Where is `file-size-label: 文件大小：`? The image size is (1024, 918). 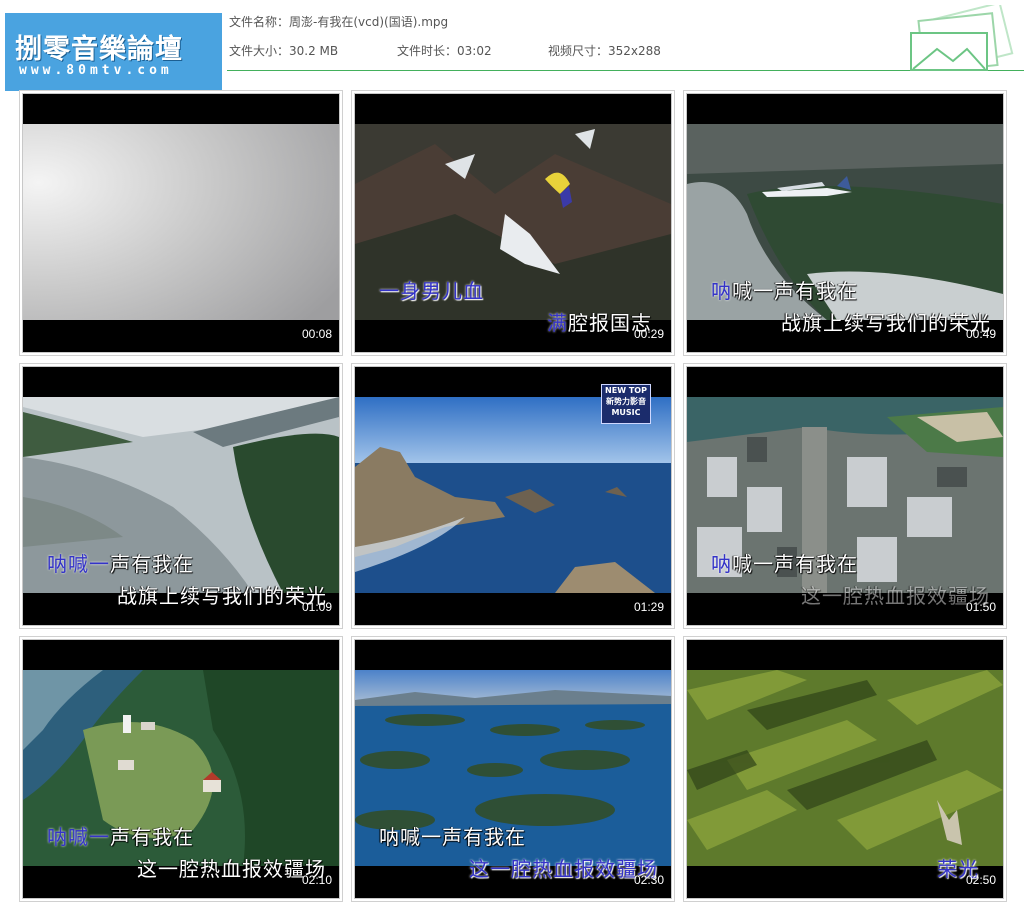 file-size-label: 文件大小： is located at coordinates (259, 51).